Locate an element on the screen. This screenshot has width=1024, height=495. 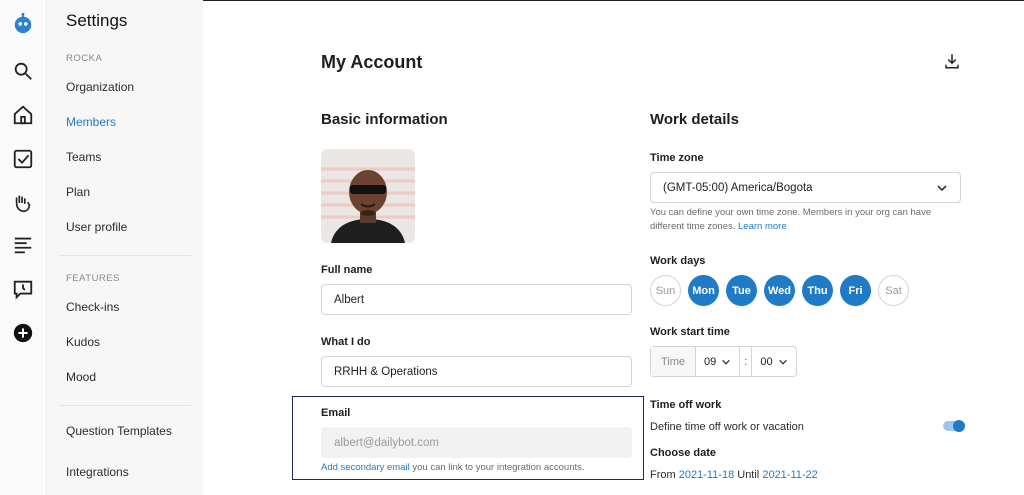
day-sat: Sat is located at coordinates (893, 290).